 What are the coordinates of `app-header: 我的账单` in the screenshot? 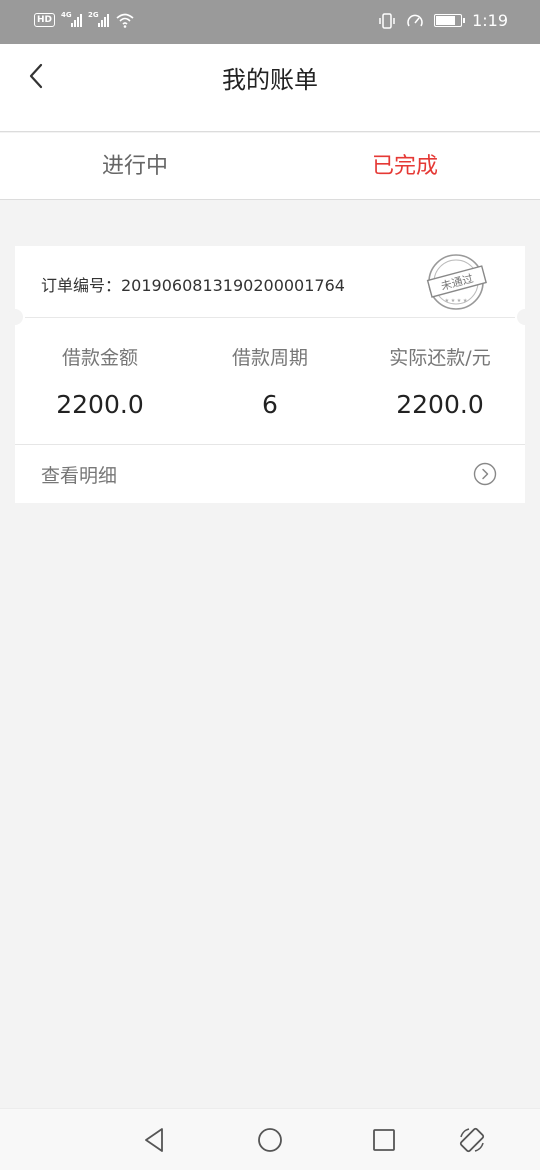 It's located at (270, 88).